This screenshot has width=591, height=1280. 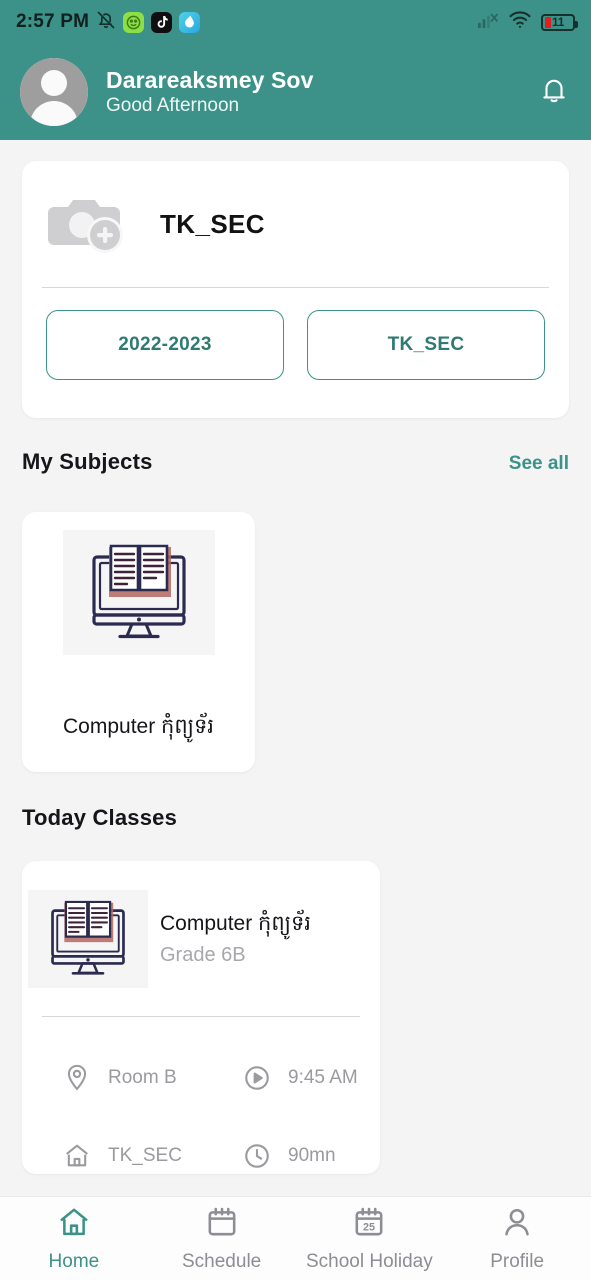 What do you see at coordinates (295, 334) in the screenshot?
I see `school-card-chips: 2022-2023 TK_SEC` at bounding box center [295, 334].